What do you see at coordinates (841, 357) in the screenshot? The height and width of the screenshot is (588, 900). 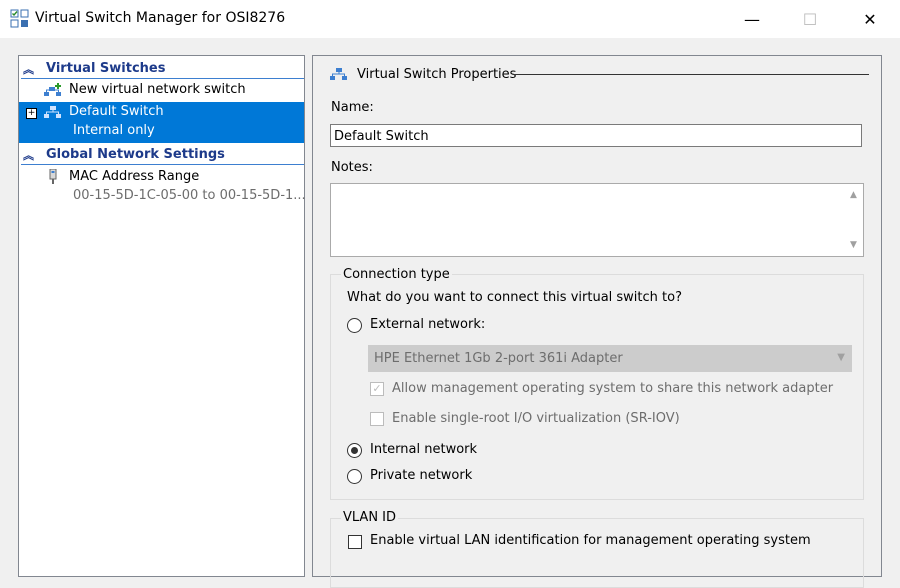 I see `chevron-down-icon: ▼` at bounding box center [841, 357].